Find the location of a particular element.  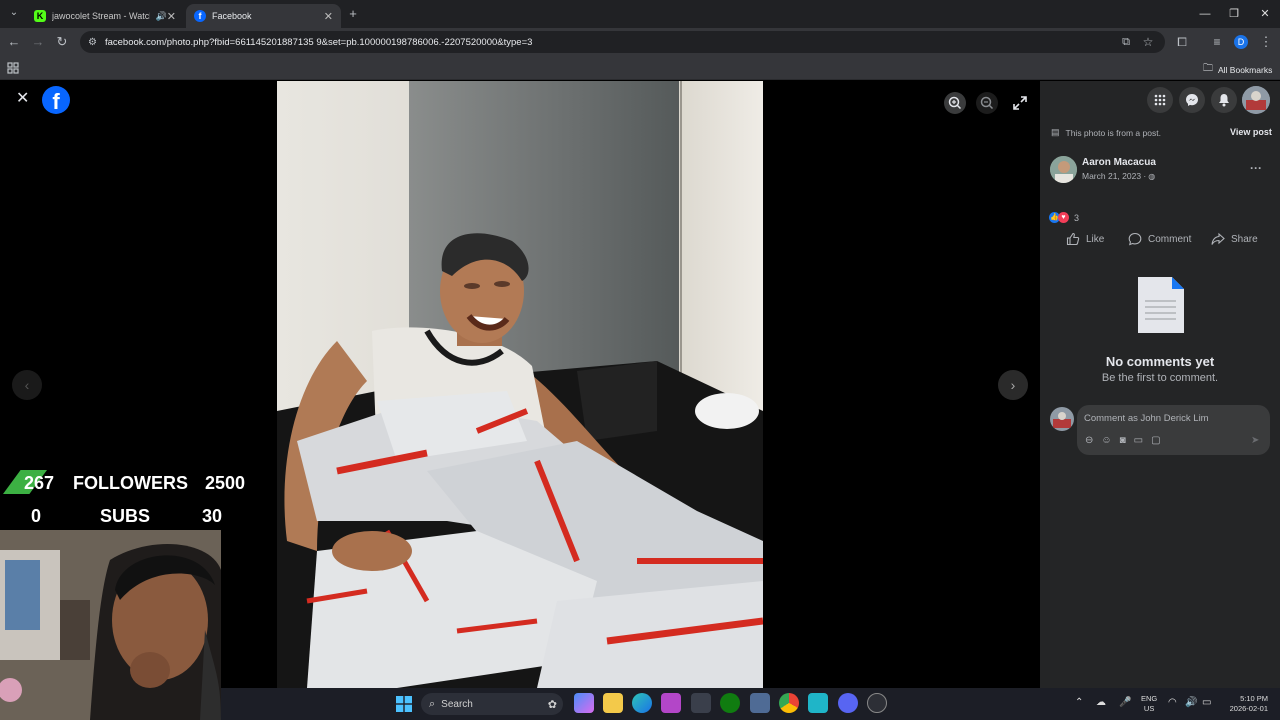

commenter-avatar is located at coordinates (1062, 419).